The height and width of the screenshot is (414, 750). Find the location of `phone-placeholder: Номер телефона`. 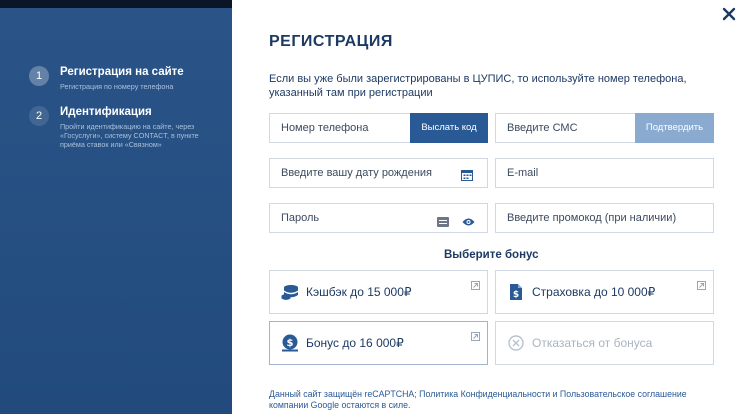

phone-placeholder: Номер телефона is located at coordinates (325, 128).